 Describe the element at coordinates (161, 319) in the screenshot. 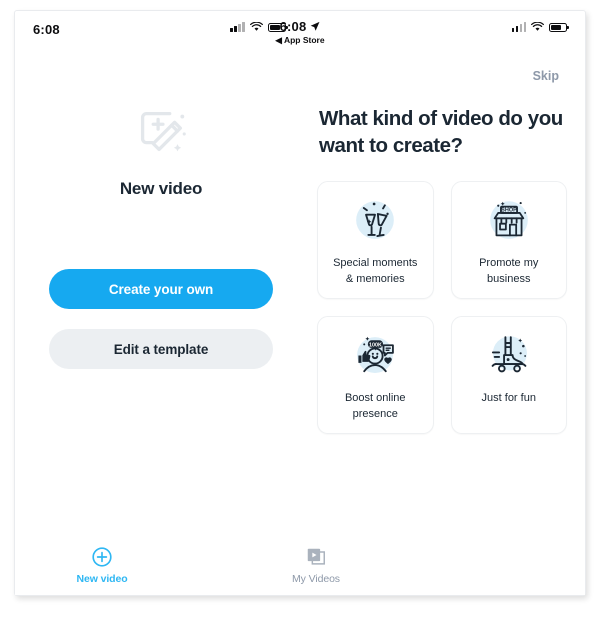

I see `new-video-actions: Create your own Edit a template` at that location.